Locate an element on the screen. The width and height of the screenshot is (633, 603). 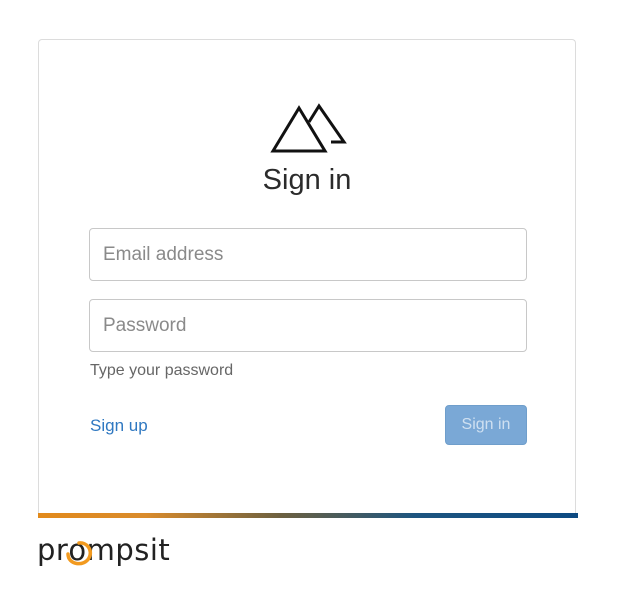
brand-logo: pro mpsit is located at coordinates (103, 550).